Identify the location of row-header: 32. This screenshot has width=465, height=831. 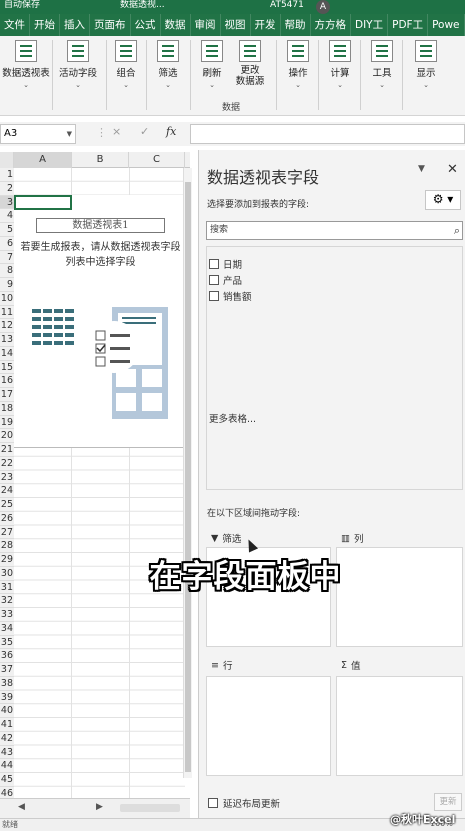
(7, 601).